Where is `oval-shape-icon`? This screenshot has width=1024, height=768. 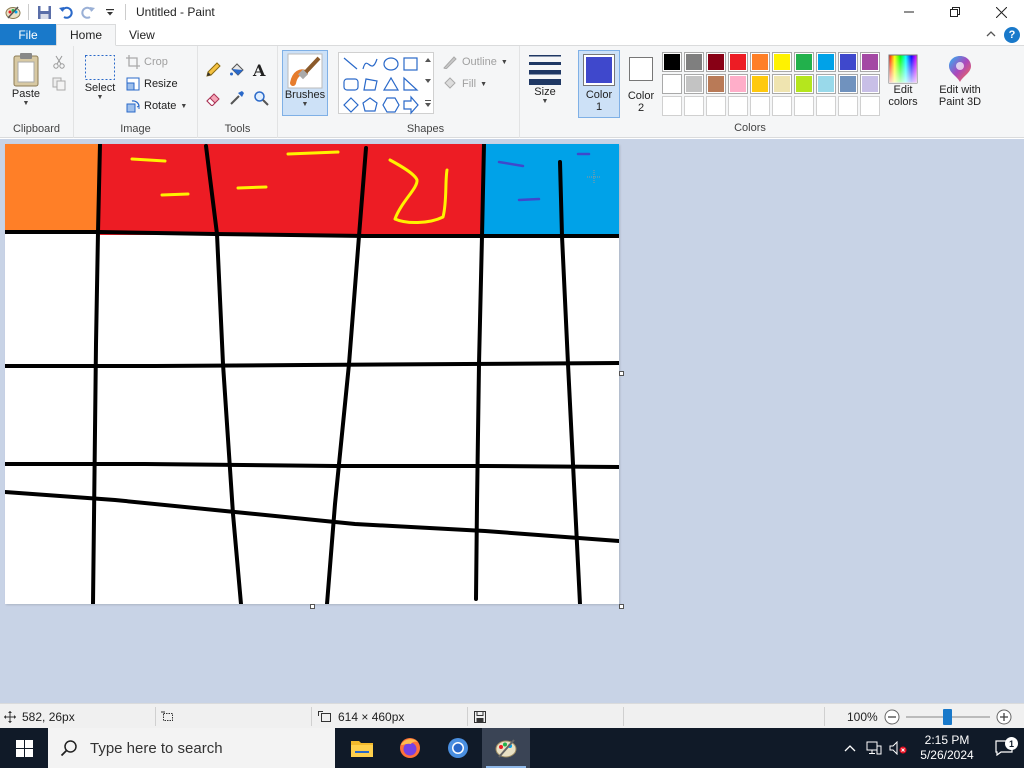
oval-shape-icon is located at coordinates (391, 64).